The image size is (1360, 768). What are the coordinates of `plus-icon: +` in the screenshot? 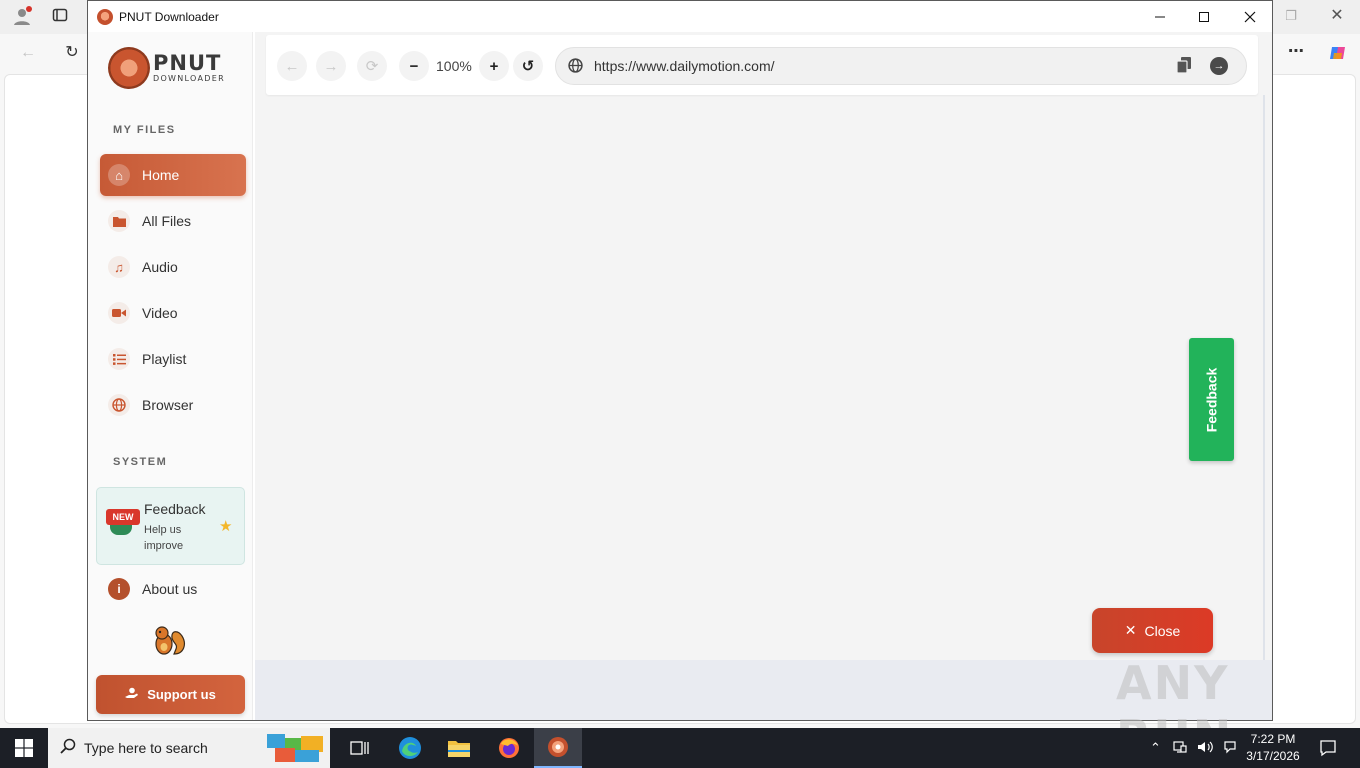 It's located at (494, 66).